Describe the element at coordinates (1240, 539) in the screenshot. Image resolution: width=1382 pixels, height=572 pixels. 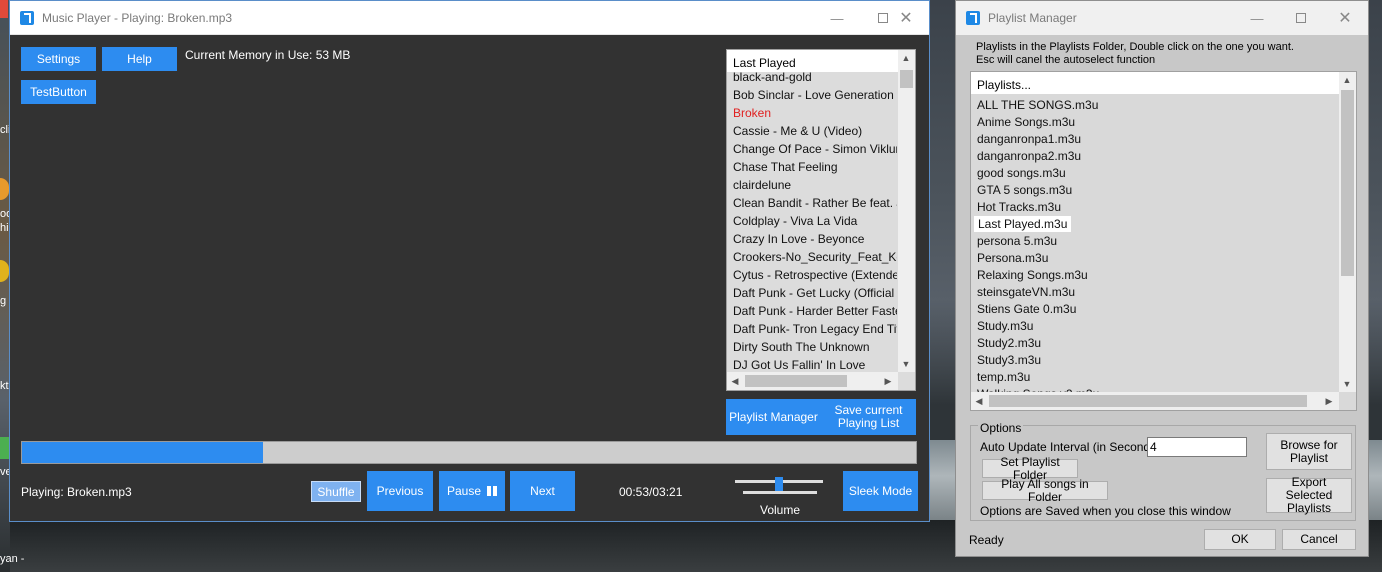
I see `ok-button: OK` at that location.